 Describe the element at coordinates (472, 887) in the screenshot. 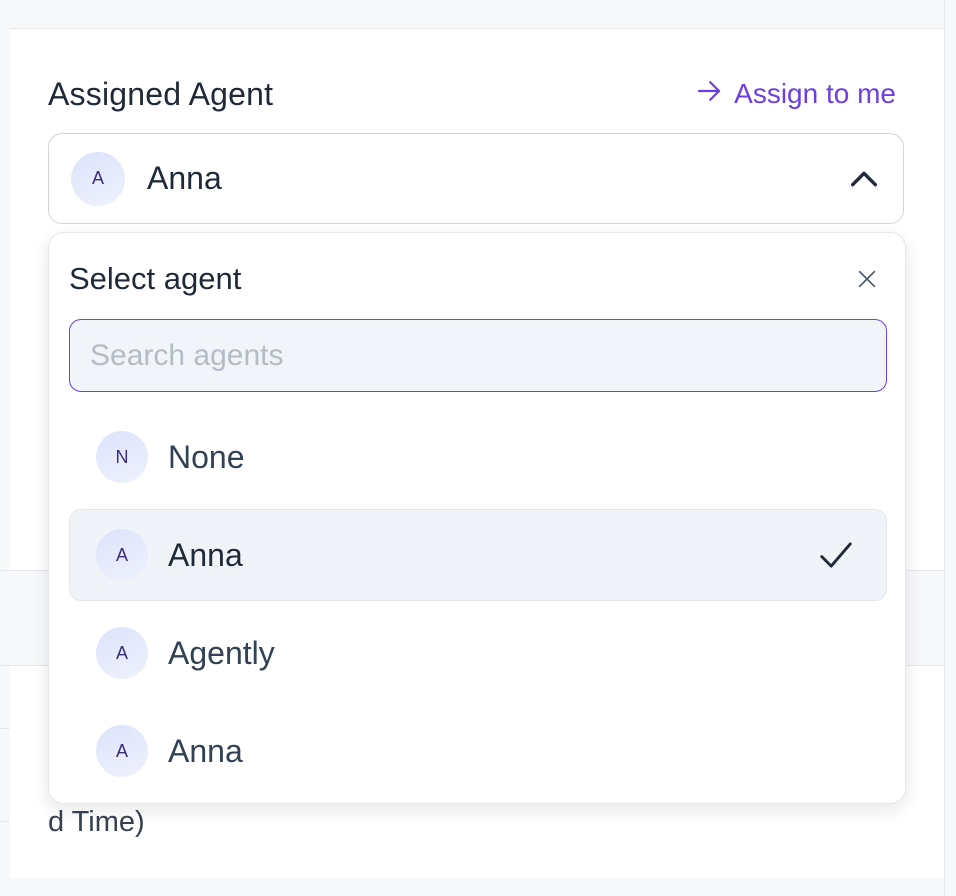

I see `bottom-strip` at that location.